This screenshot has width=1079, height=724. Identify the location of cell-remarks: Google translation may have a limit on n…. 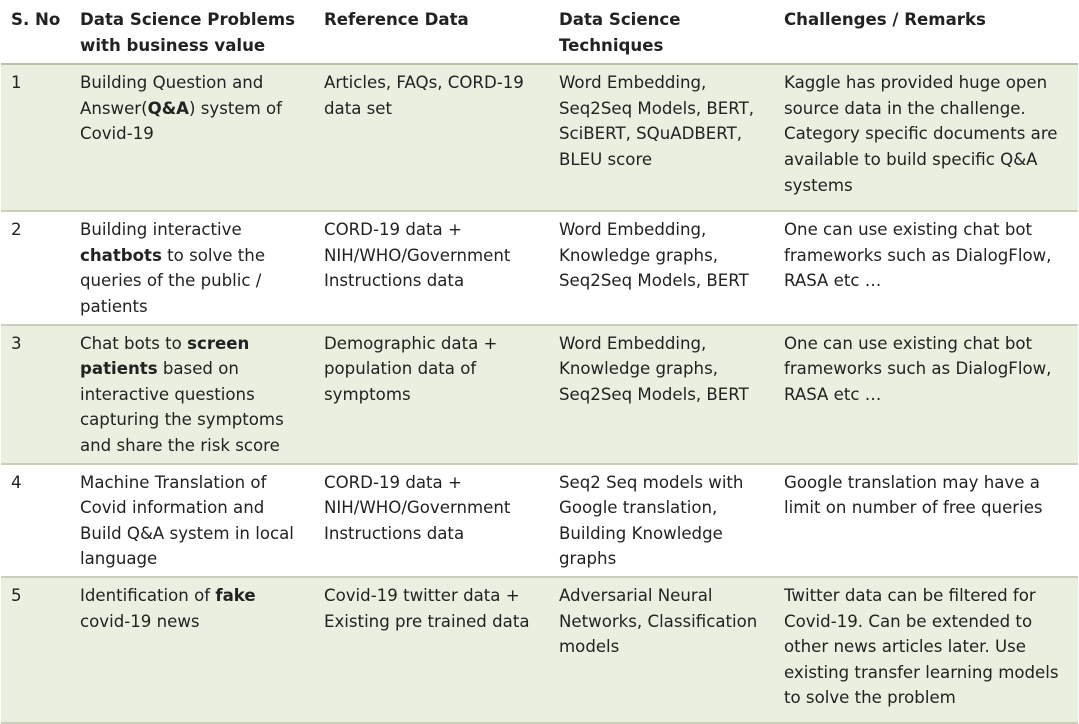
(926, 520).